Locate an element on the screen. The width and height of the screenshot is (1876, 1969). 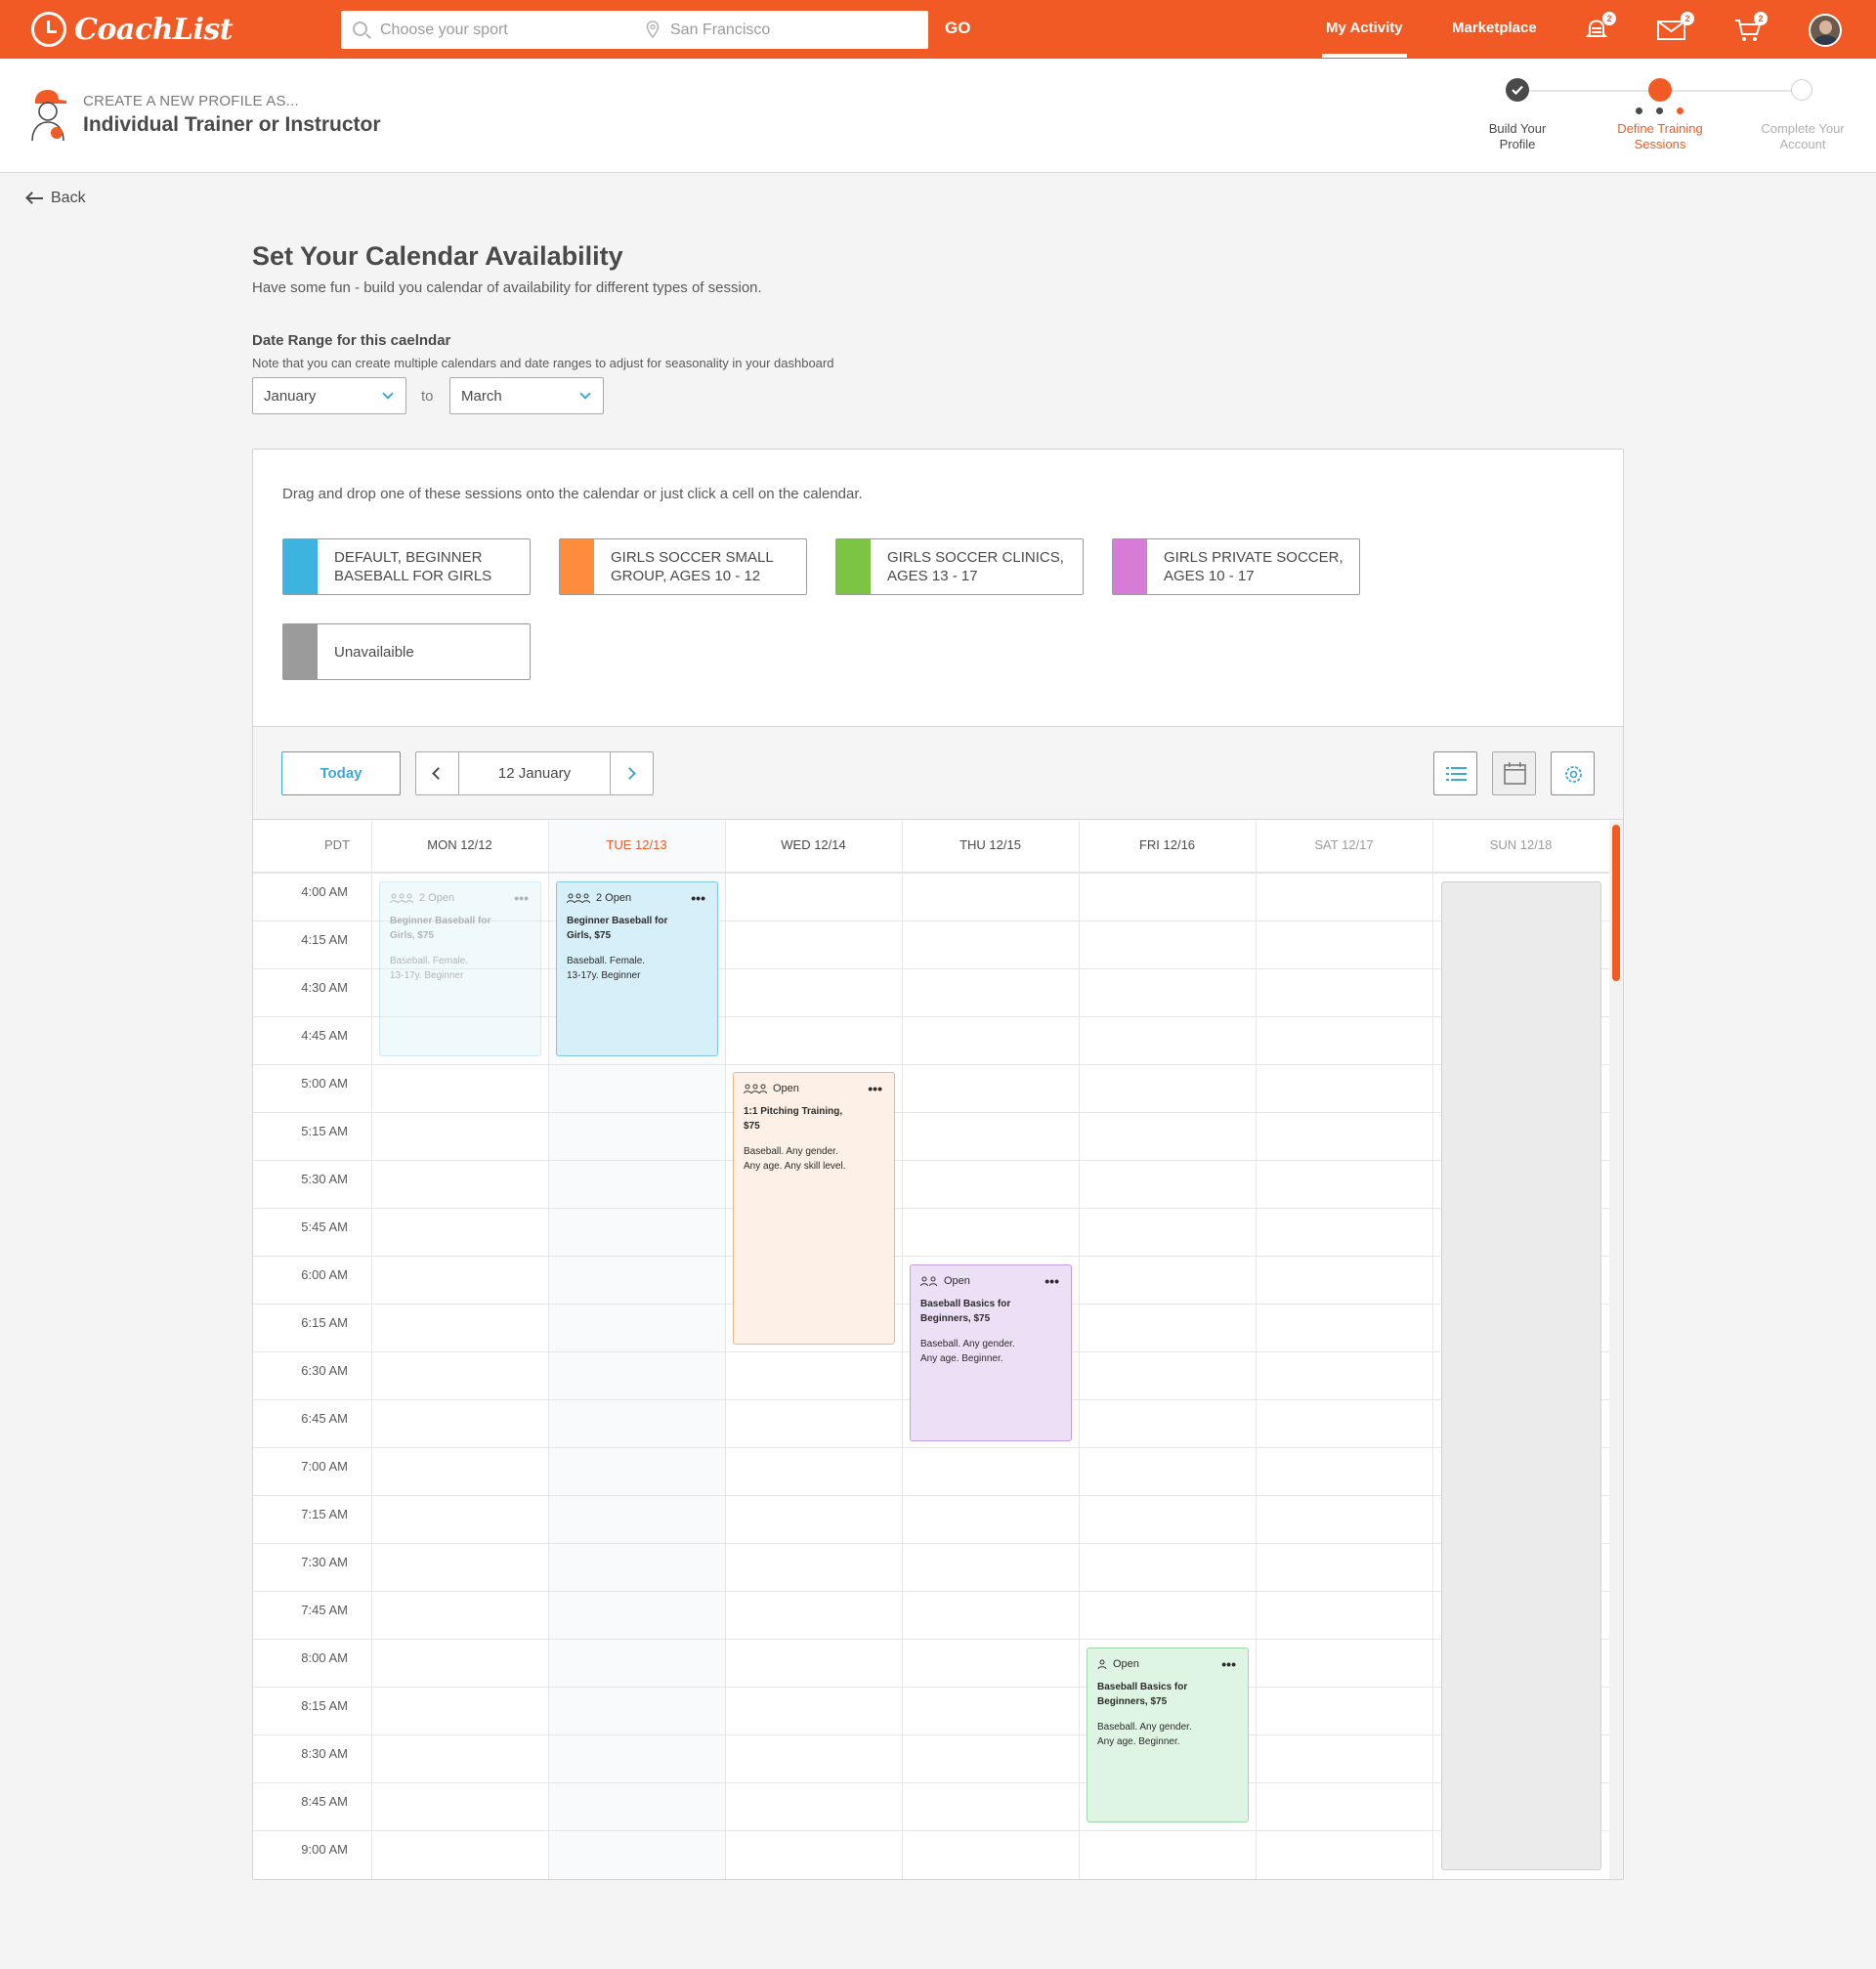
stopwatch-icon is located at coordinates (48, 29).